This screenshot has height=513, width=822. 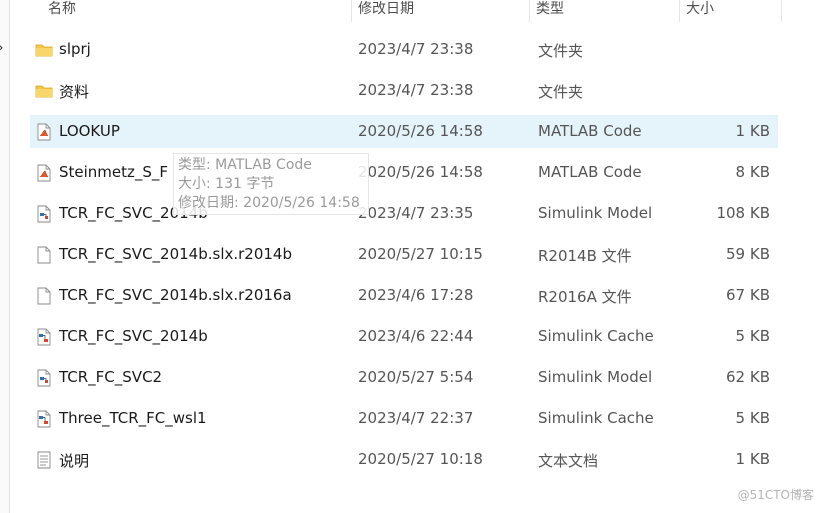 What do you see at coordinates (114, 172) in the screenshot?
I see `file-name: Steinmetz_S_F` at bounding box center [114, 172].